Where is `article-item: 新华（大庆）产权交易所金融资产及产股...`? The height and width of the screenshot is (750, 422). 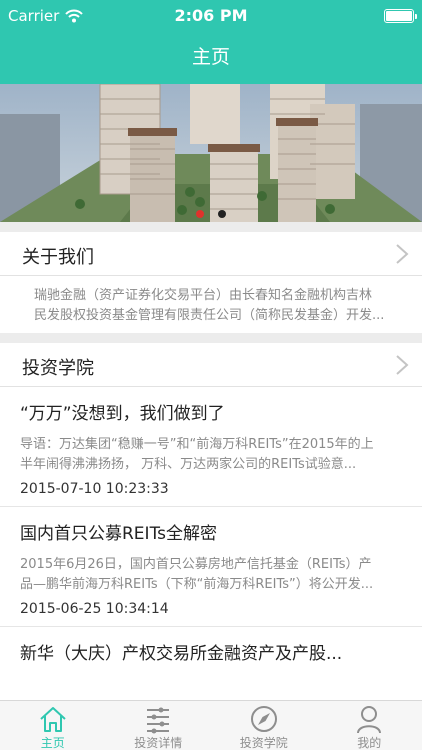
article-item: 新华（大庆）产权交易所金融资产及产股... is located at coordinates (211, 663).